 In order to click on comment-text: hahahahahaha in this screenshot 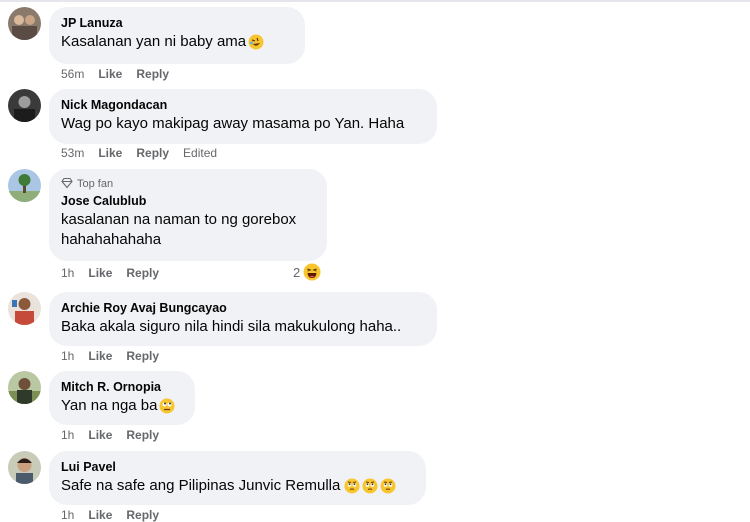, I will do `click(111, 239)`.